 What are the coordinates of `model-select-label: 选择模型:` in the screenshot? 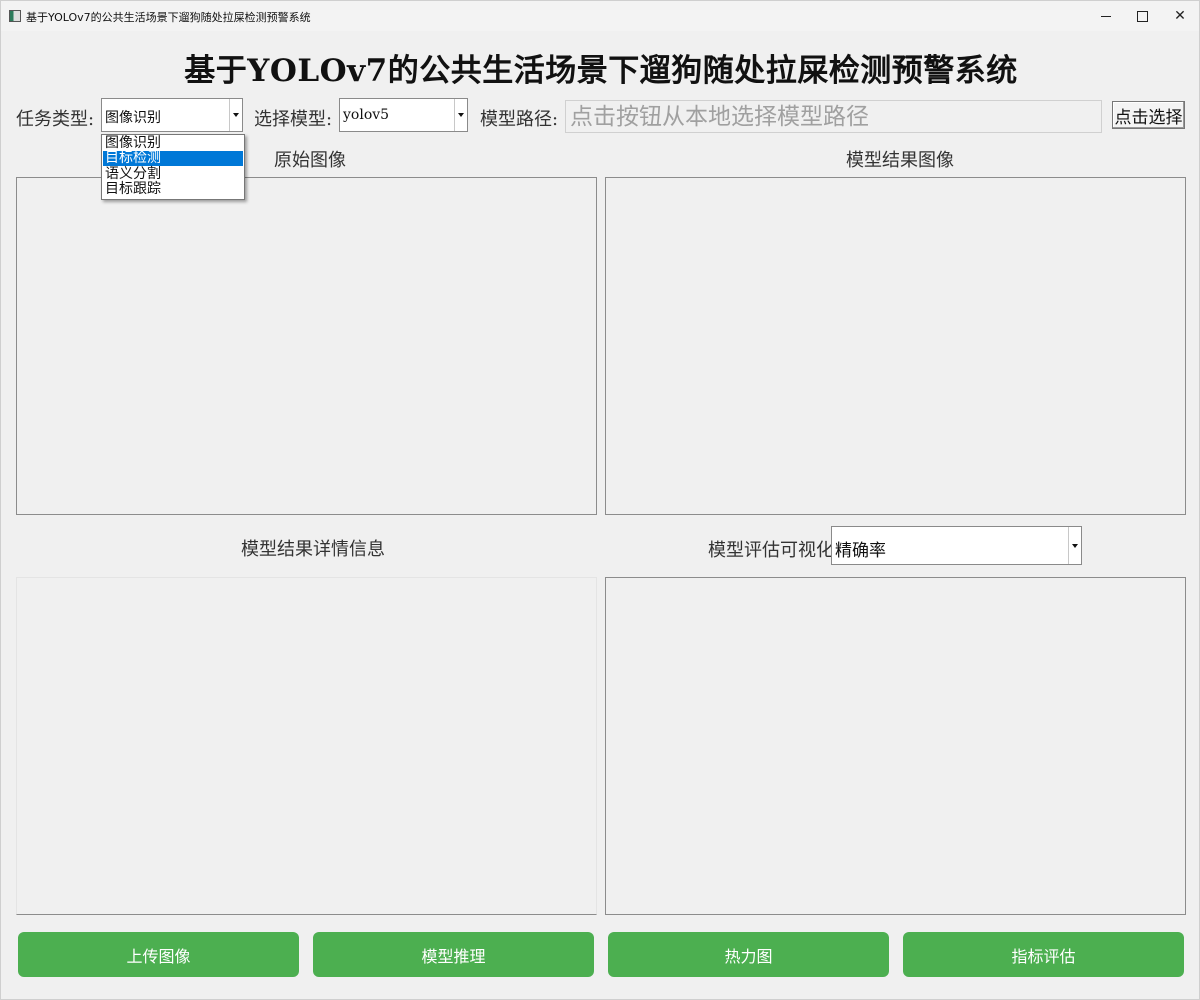 It's located at (293, 119).